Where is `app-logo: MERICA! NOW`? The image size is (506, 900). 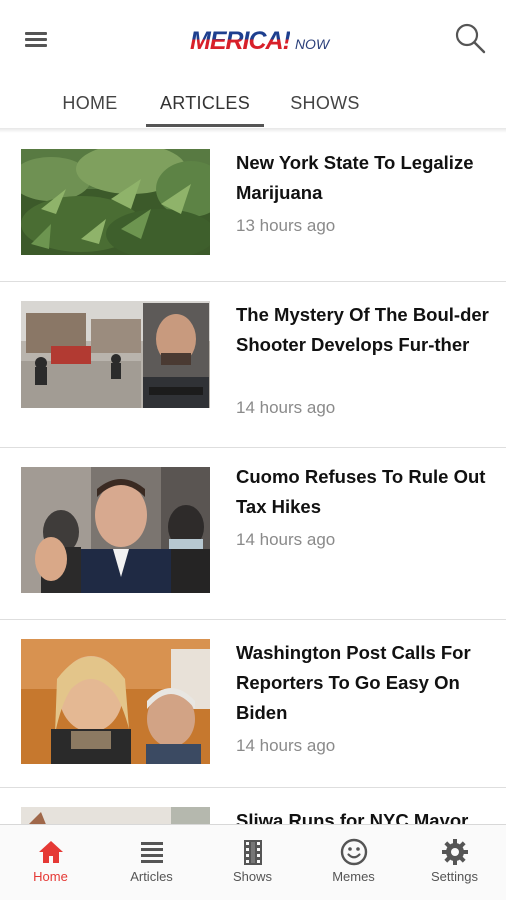 app-logo: MERICA! NOW is located at coordinates (259, 40).